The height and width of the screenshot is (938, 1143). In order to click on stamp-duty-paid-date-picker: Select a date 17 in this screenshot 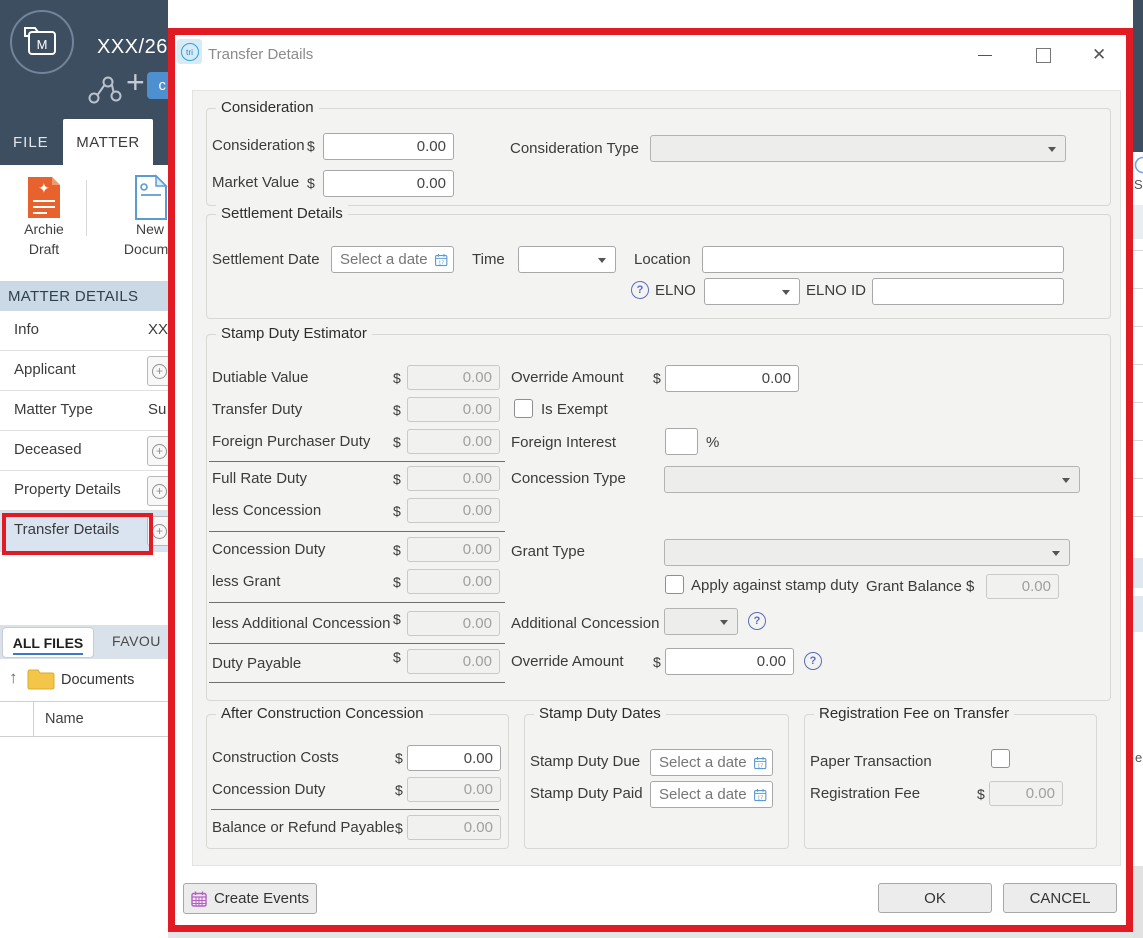, I will do `click(711, 794)`.